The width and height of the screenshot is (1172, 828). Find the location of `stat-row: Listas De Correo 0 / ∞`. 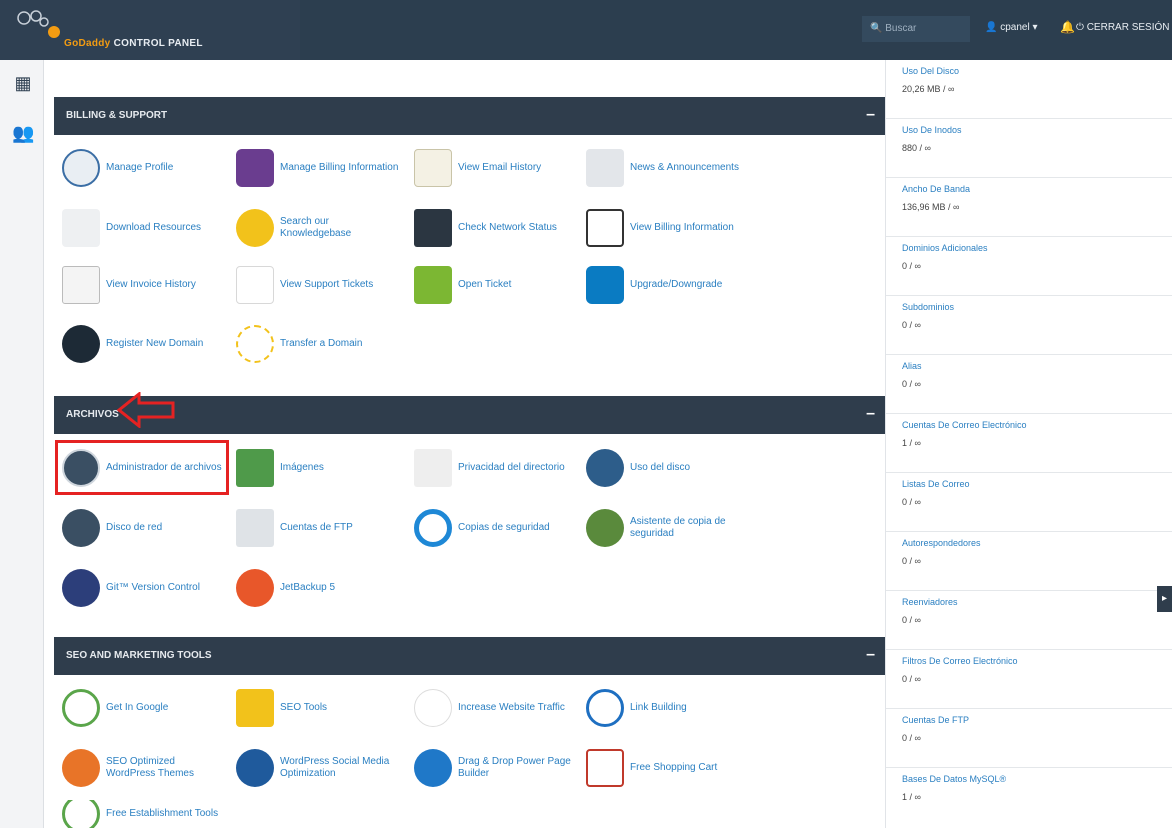

stat-row: Listas De Correo 0 / ∞ is located at coordinates (1029, 502).